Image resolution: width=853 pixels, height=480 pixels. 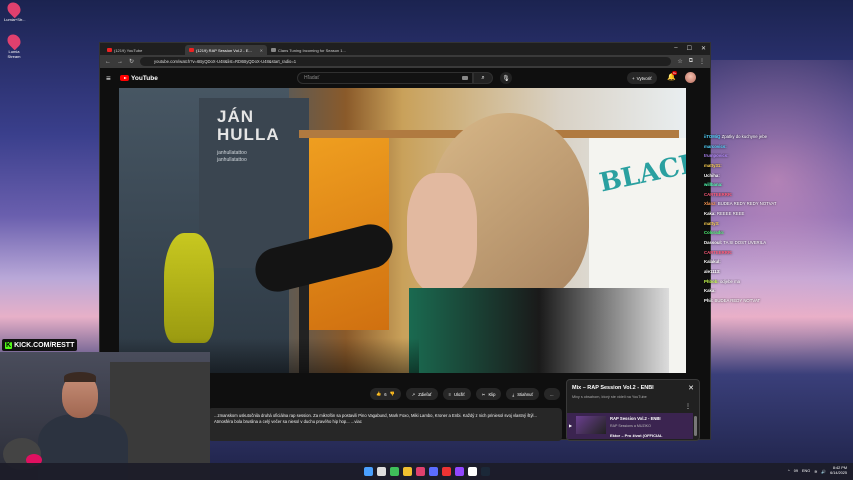 What do you see at coordinates (131, 61) in the screenshot?
I see `reload-icon: ↻` at bounding box center [131, 61].